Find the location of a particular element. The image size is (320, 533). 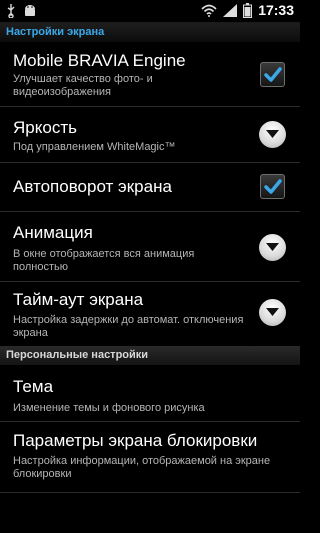

section-header-personal: Персональные настройки is located at coordinates (150, 355).